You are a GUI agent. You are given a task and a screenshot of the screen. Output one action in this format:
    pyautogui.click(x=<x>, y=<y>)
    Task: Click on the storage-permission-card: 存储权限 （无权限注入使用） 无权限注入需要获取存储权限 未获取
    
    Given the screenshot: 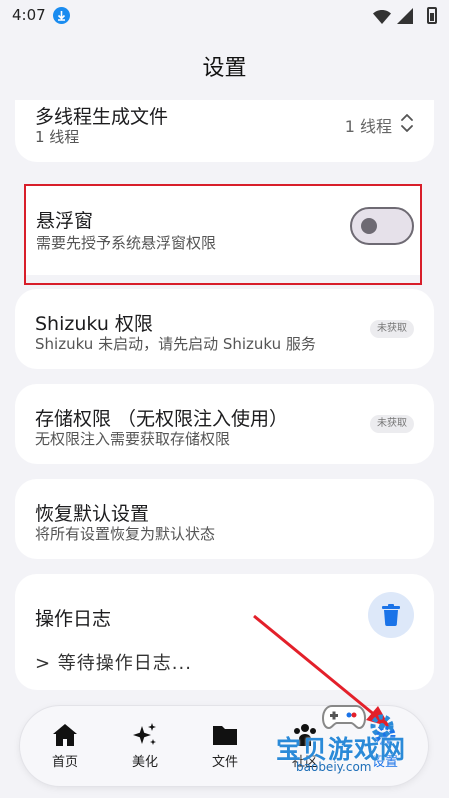 What is the action you would take?
    pyautogui.click(x=224, y=424)
    